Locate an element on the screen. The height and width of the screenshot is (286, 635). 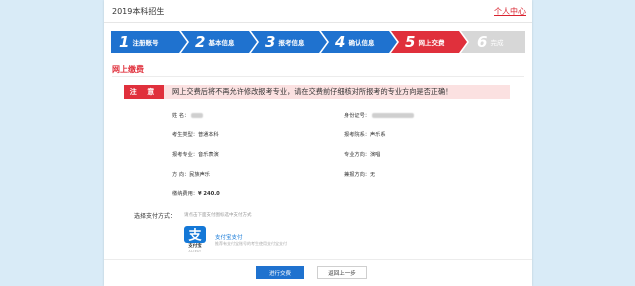
type-label: 考生类型： is located at coordinates (185, 135).